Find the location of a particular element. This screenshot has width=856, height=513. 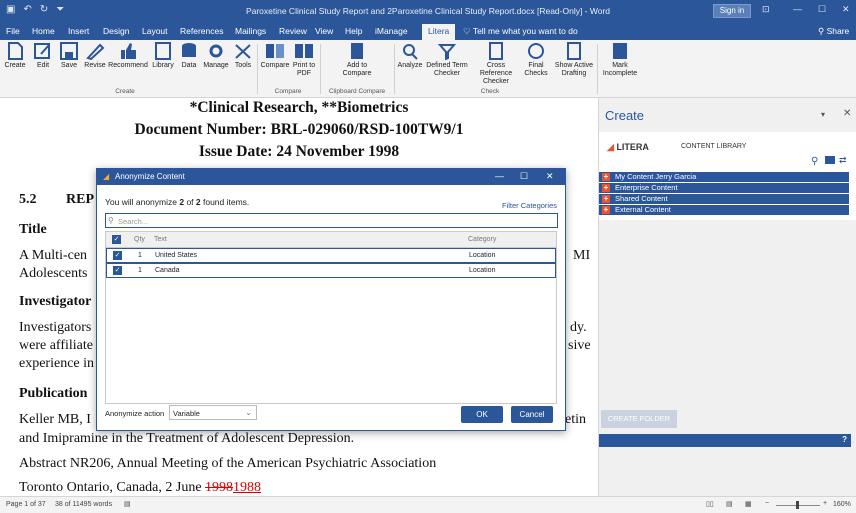

anonymize-action-label: Anonymize action is located at coordinates (135, 413).